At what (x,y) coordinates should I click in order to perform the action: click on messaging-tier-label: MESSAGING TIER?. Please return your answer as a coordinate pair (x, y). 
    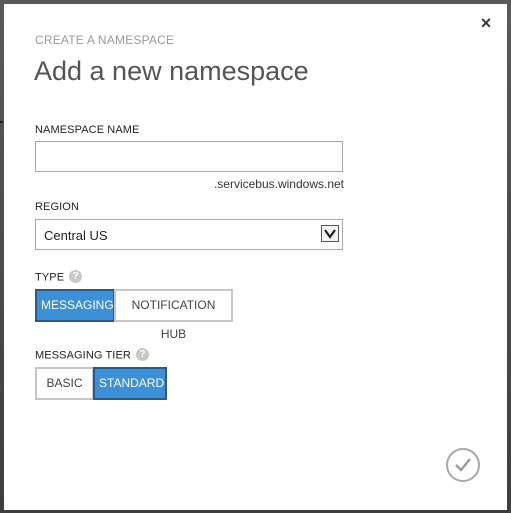
    Looking at the image, I should click on (92, 355).